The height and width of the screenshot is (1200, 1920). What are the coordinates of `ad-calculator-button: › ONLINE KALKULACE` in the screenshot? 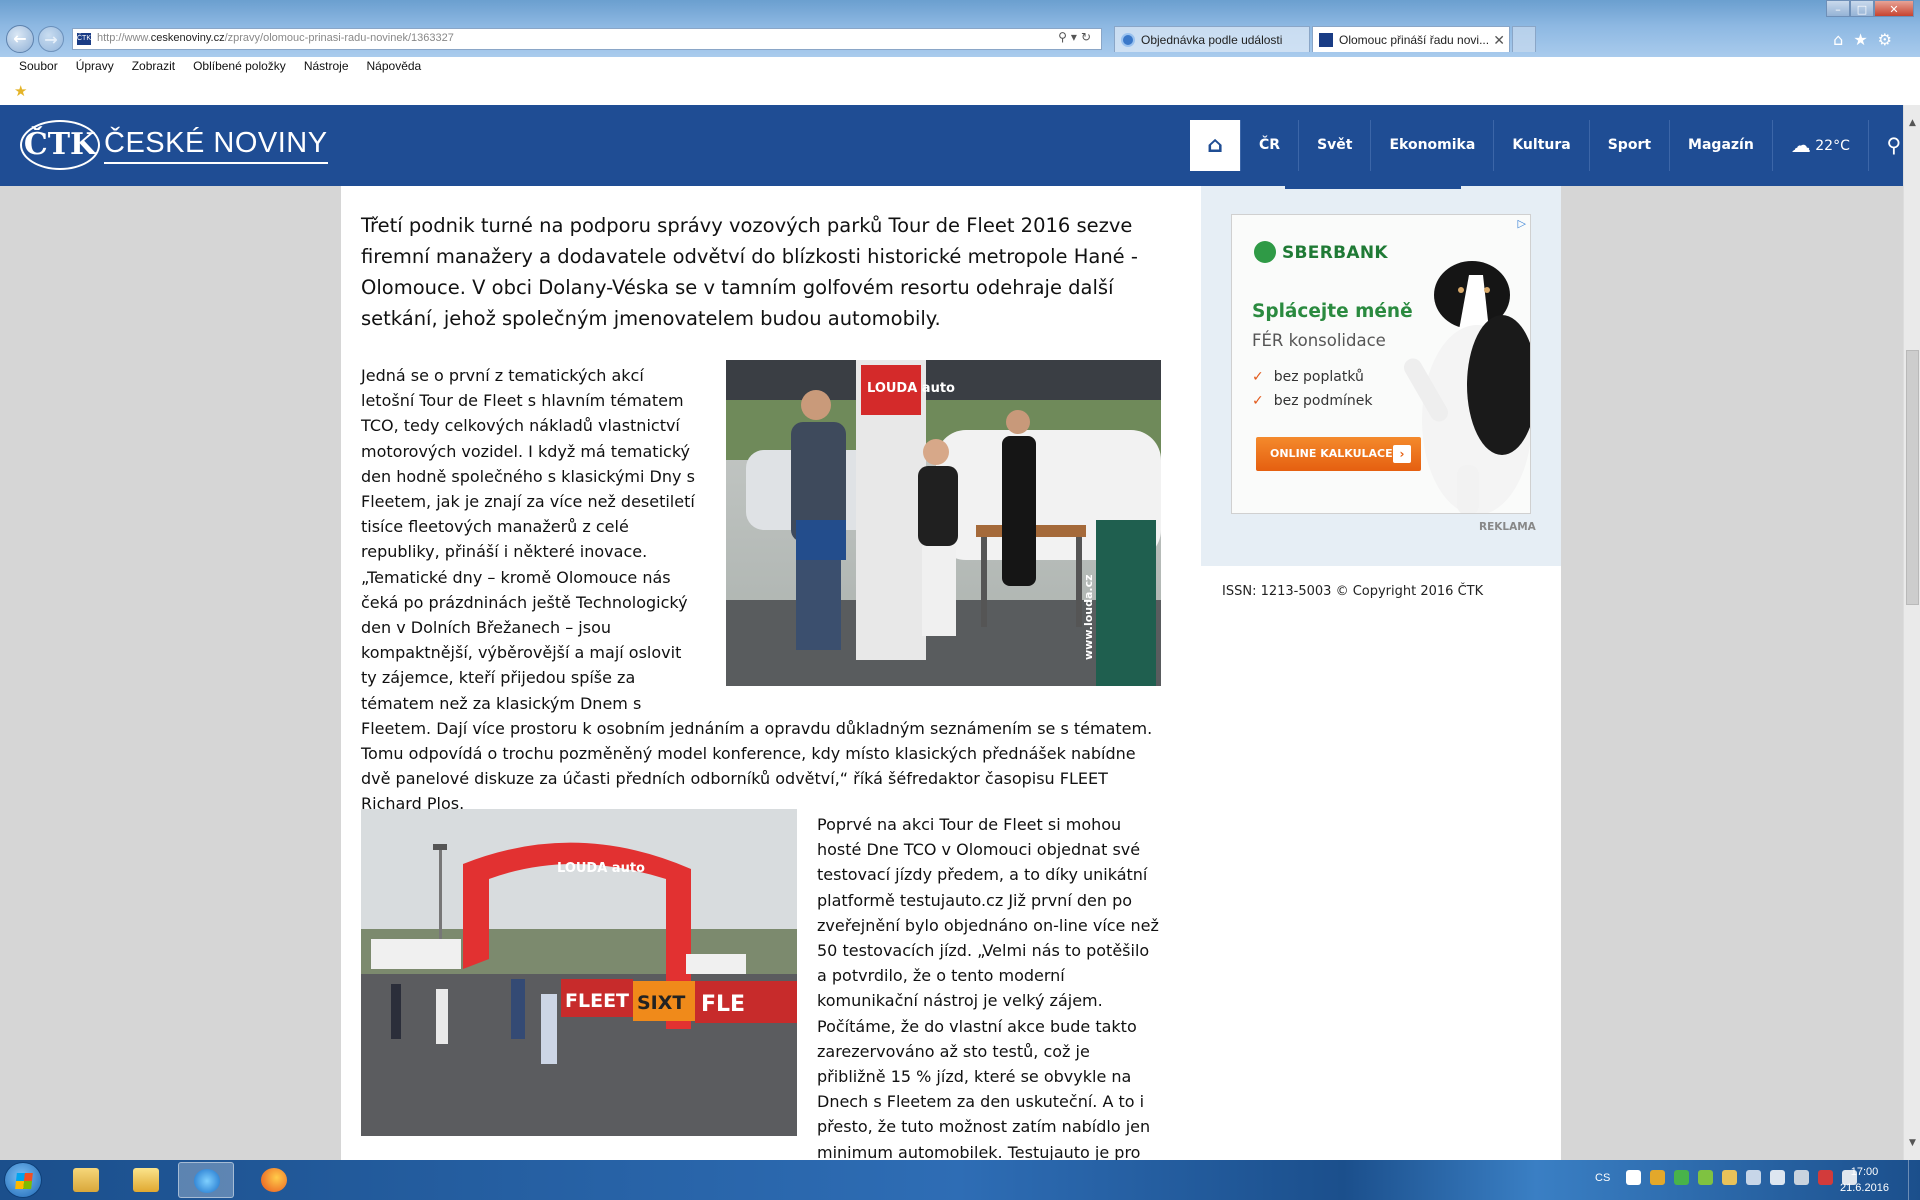 It's located at (1338, 454).